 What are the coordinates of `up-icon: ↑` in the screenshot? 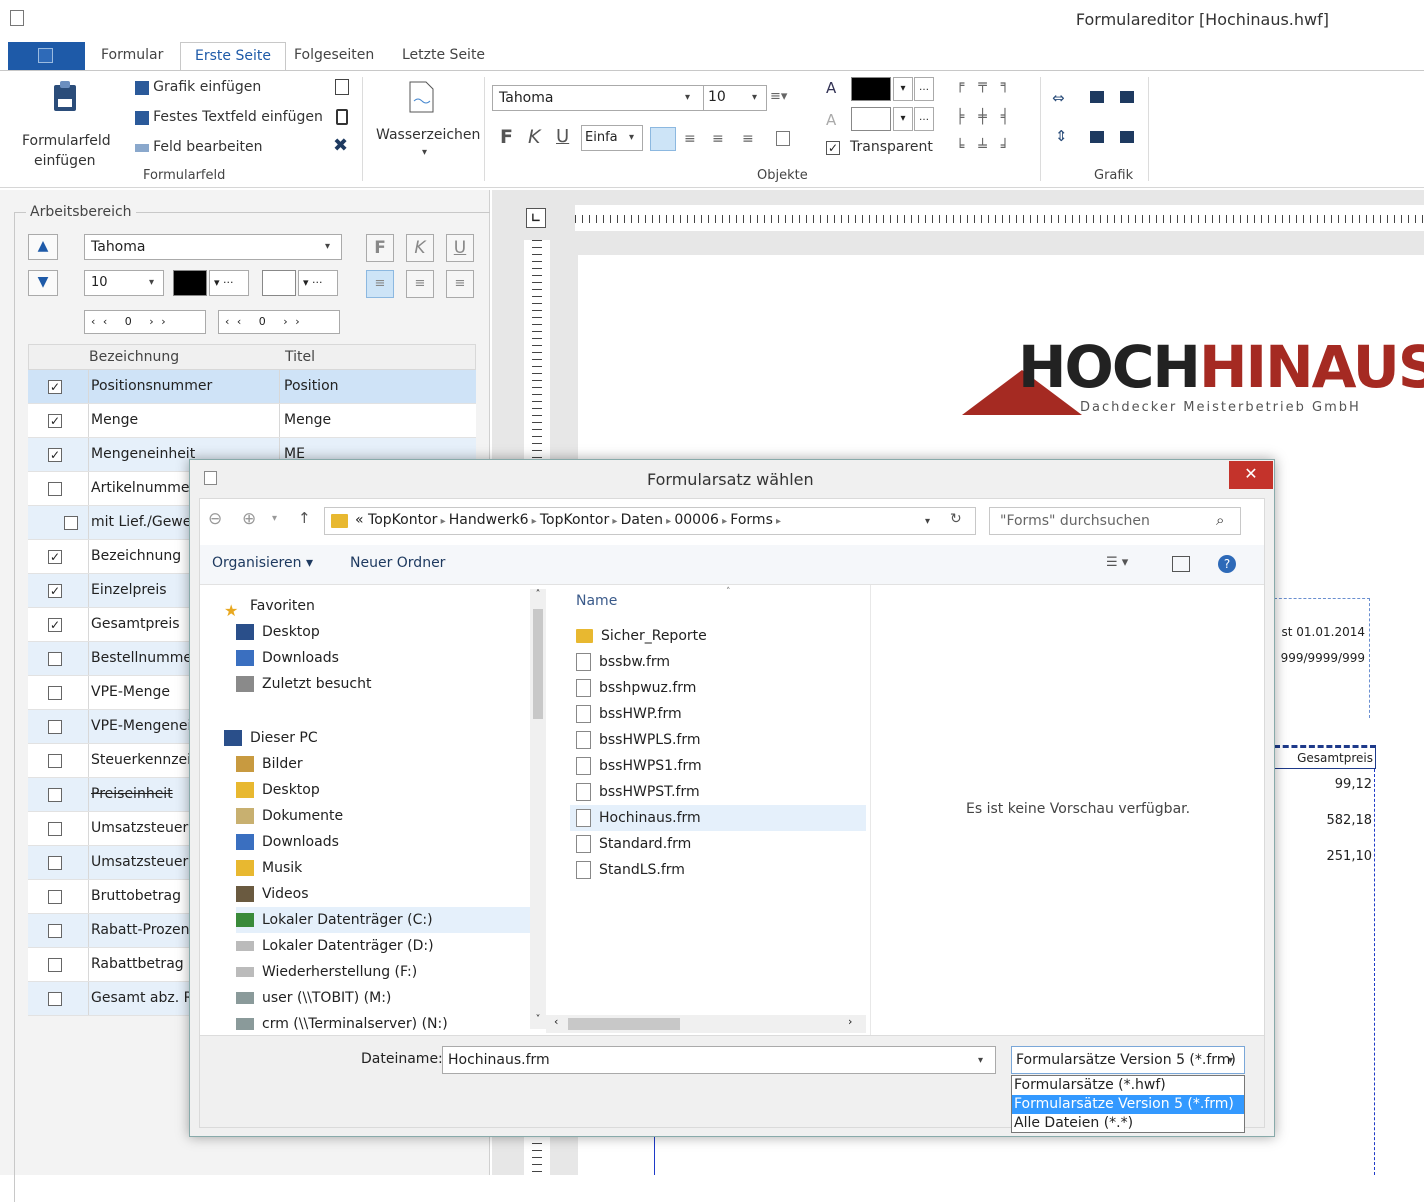 It's located at (304, 518).